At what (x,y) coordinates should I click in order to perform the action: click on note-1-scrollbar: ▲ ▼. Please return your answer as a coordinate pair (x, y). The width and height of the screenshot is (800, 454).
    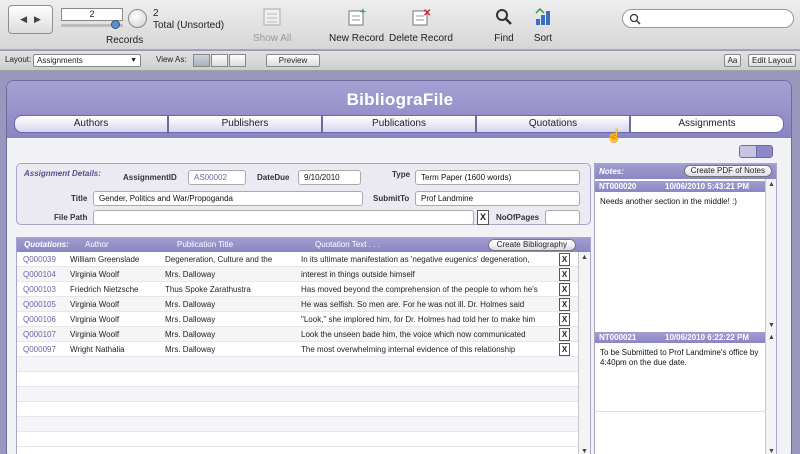
    Looking at the image, I should click on (770, 255).